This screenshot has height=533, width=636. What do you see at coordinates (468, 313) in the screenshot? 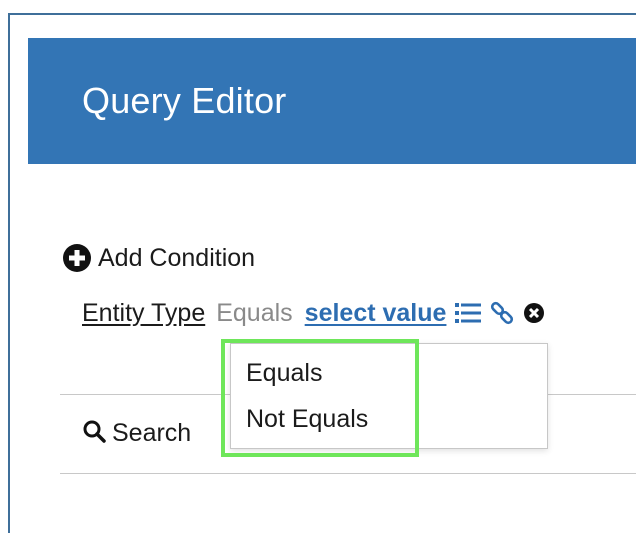
I see `list-icon` at bounding box center [468, 313].